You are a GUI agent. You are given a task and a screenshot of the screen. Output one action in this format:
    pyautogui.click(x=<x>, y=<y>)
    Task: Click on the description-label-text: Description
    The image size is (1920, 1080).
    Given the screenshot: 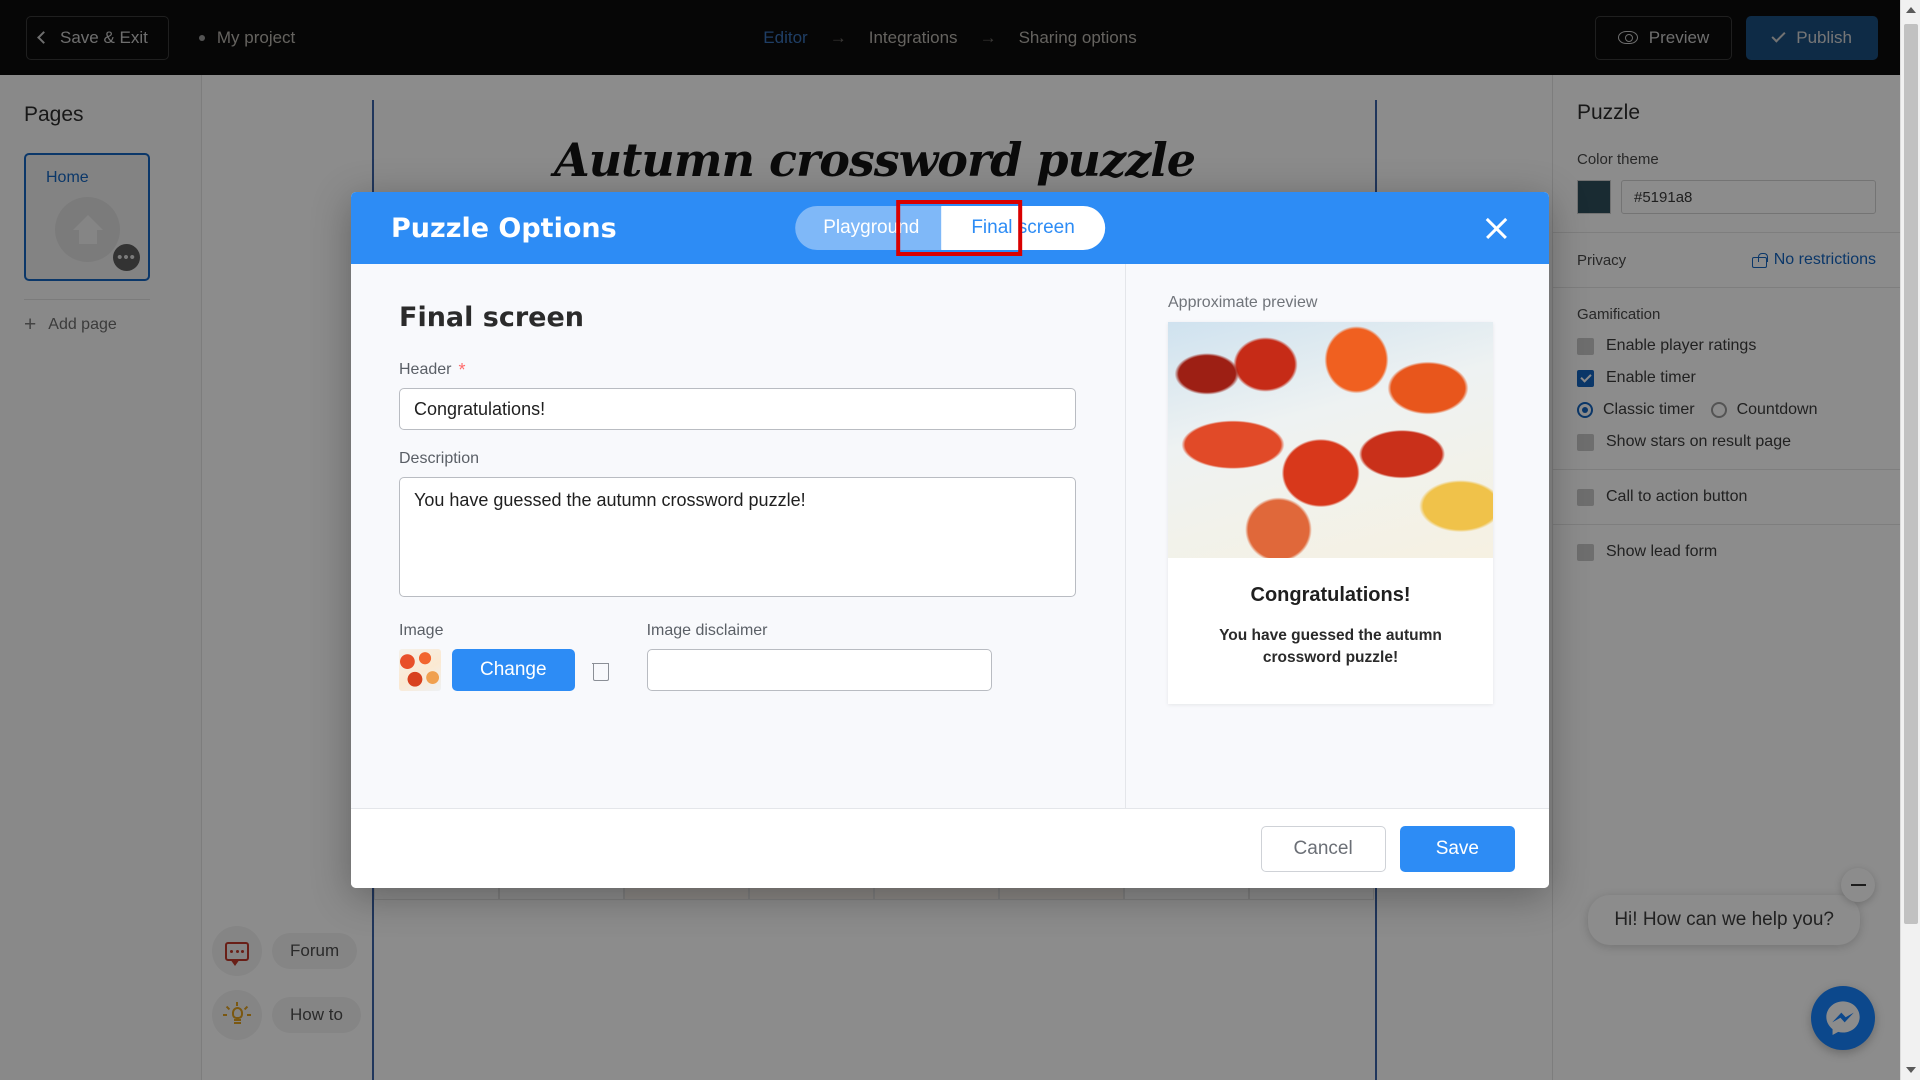 What is the action you would take?
    pyautogui.click(x=439, y=458)
    